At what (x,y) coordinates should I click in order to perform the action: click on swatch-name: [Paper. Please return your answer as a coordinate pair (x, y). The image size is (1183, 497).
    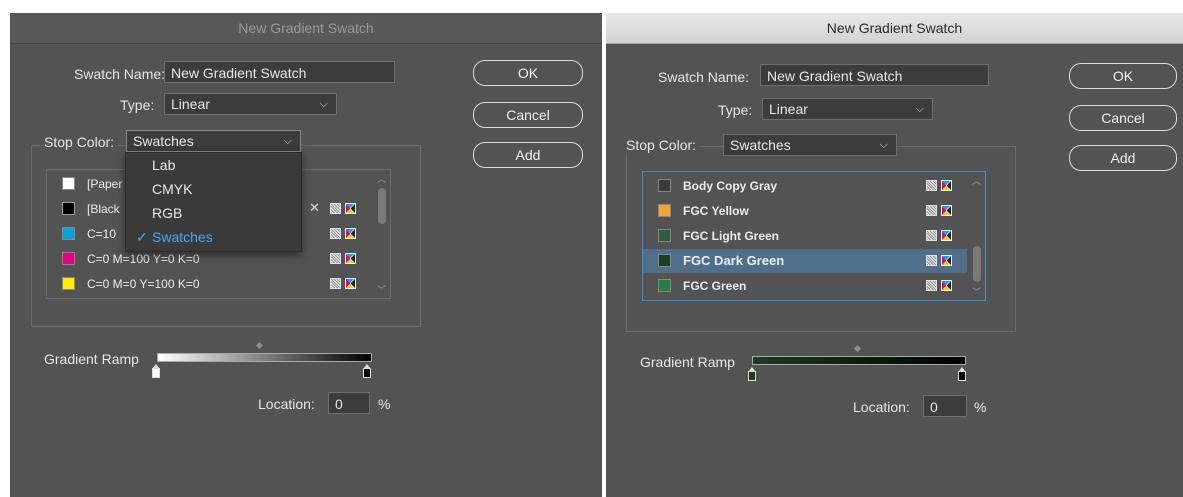
    Looking at the image, I should click on (105, 184).